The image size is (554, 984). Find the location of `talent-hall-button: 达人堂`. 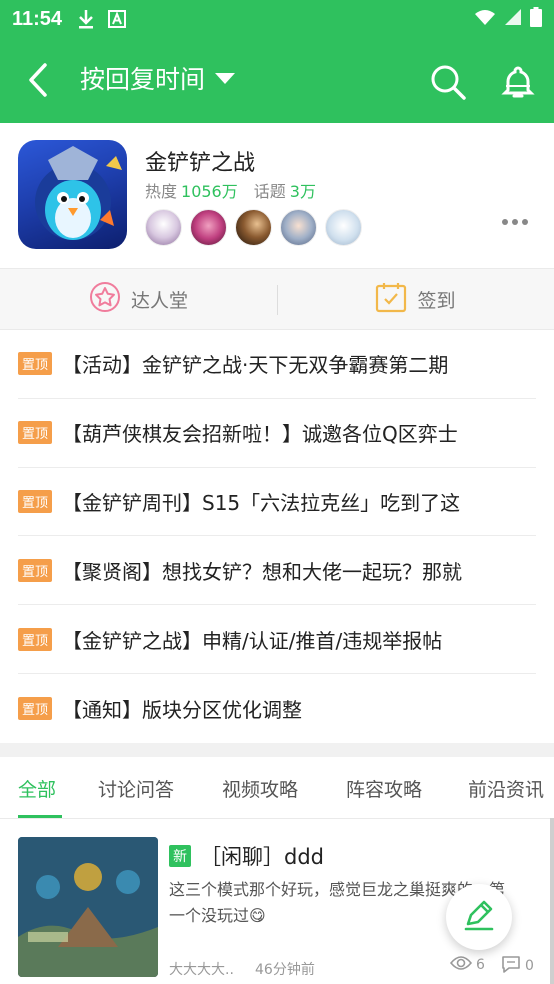

talent-hall-button: 达人堂 is located at coordinates (138, 299).